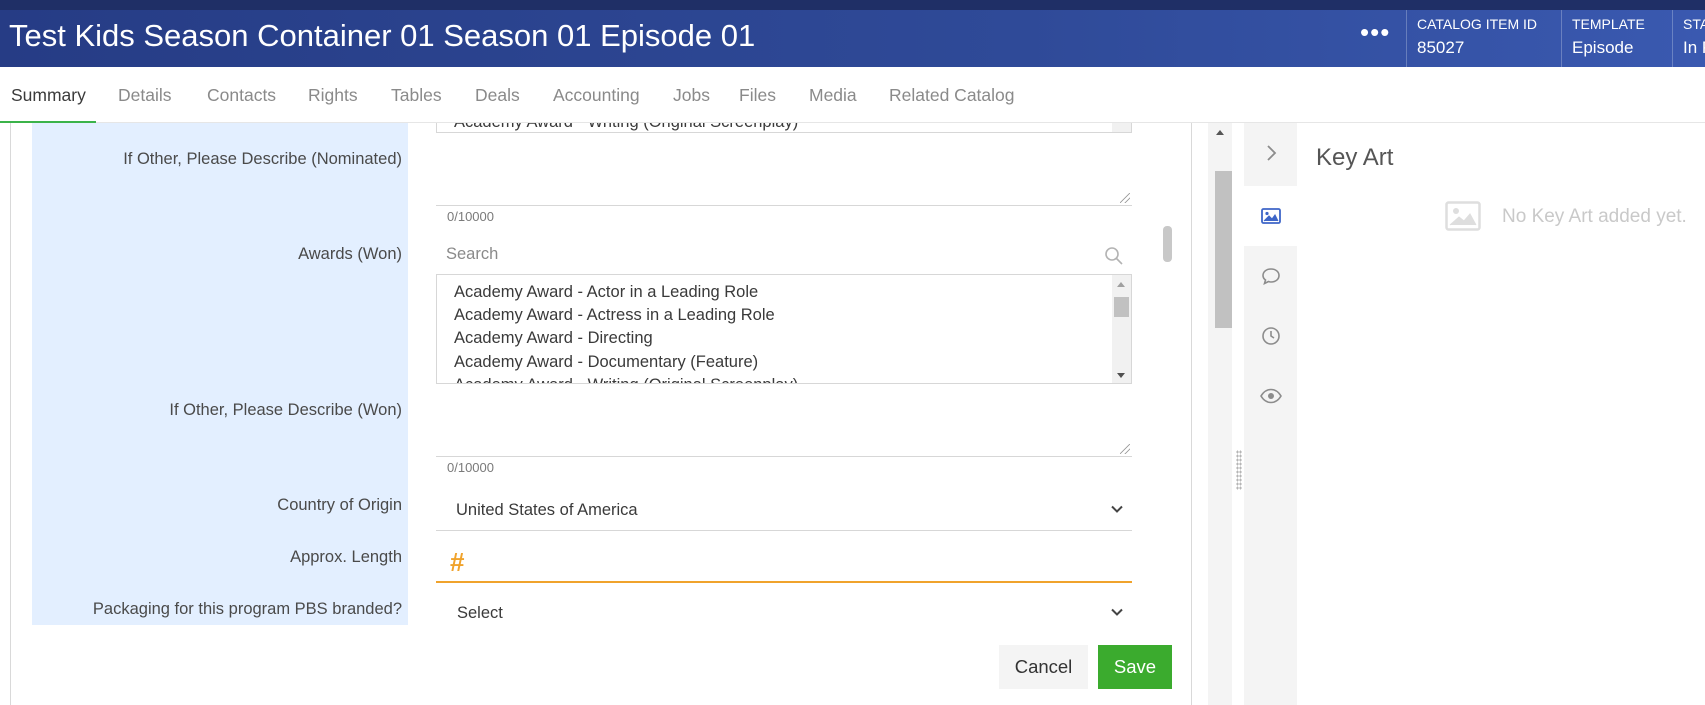 Image resolution: width=1705 pixels, height=705 pixels. Describe the element at coordinates (1594, 216) in the screenshot. I see `empty-state-text: No Key Art added yet.` at that location.